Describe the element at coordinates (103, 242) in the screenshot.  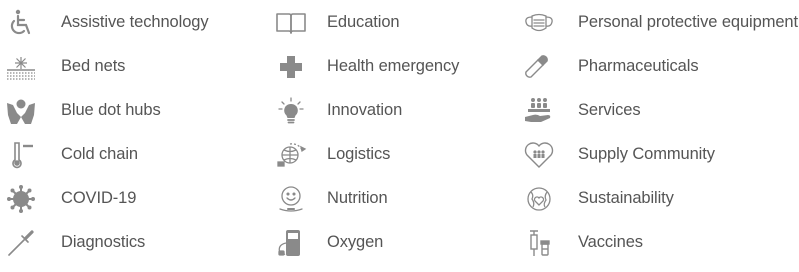
I see `topic-label: Diagnostics` at that location.